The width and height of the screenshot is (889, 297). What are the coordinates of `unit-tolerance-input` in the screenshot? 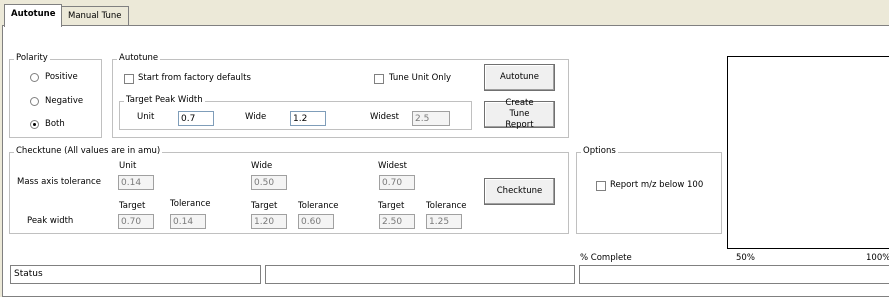 It's located at (188, 221).